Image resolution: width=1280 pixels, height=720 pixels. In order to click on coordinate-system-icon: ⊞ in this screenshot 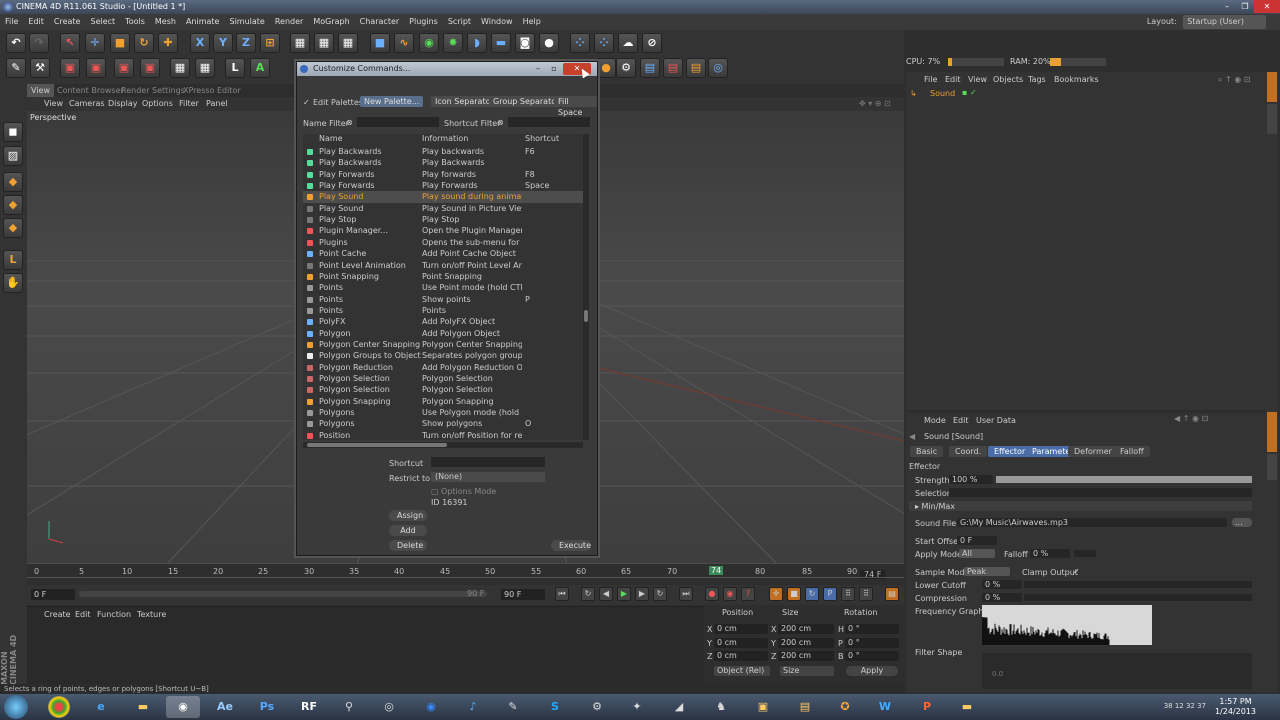, I will do `click(270, 43)`.